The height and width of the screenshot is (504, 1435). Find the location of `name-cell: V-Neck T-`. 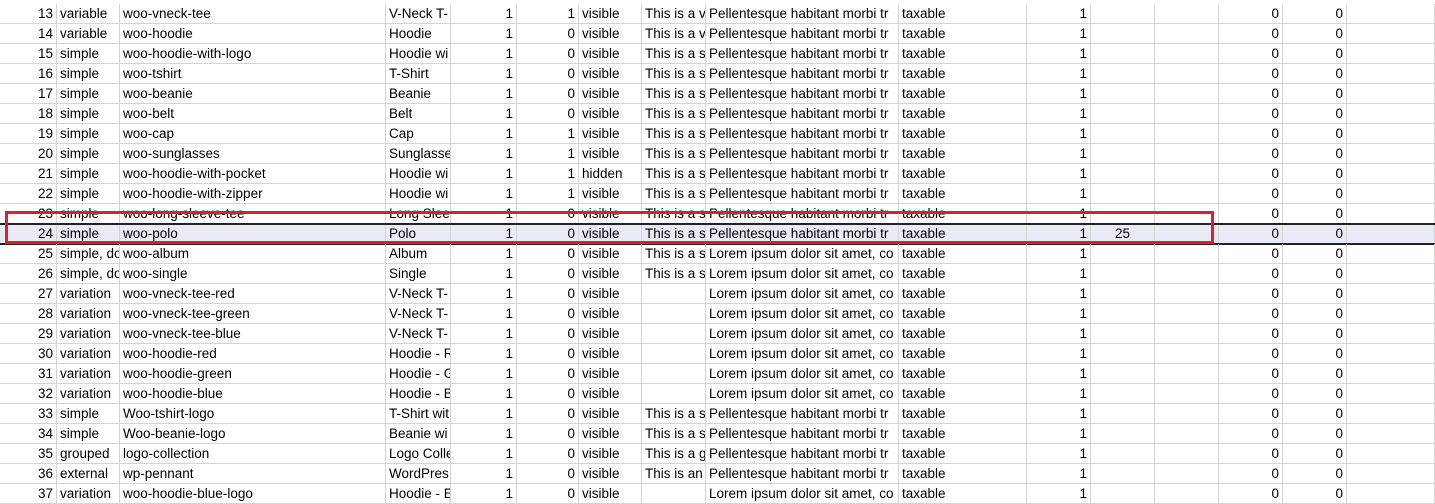

name-cell: V-Neck T- is located at coordinates (418, 294).